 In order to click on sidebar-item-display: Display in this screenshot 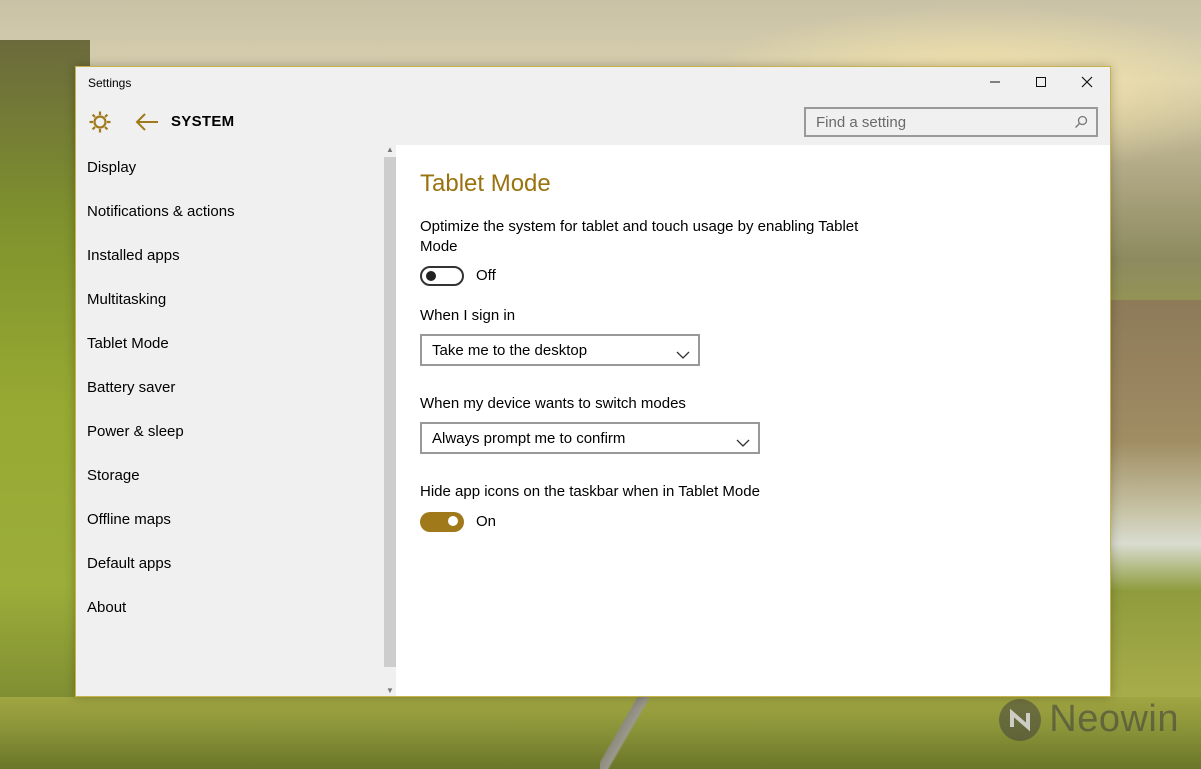, I will do `click(232, 168)`.